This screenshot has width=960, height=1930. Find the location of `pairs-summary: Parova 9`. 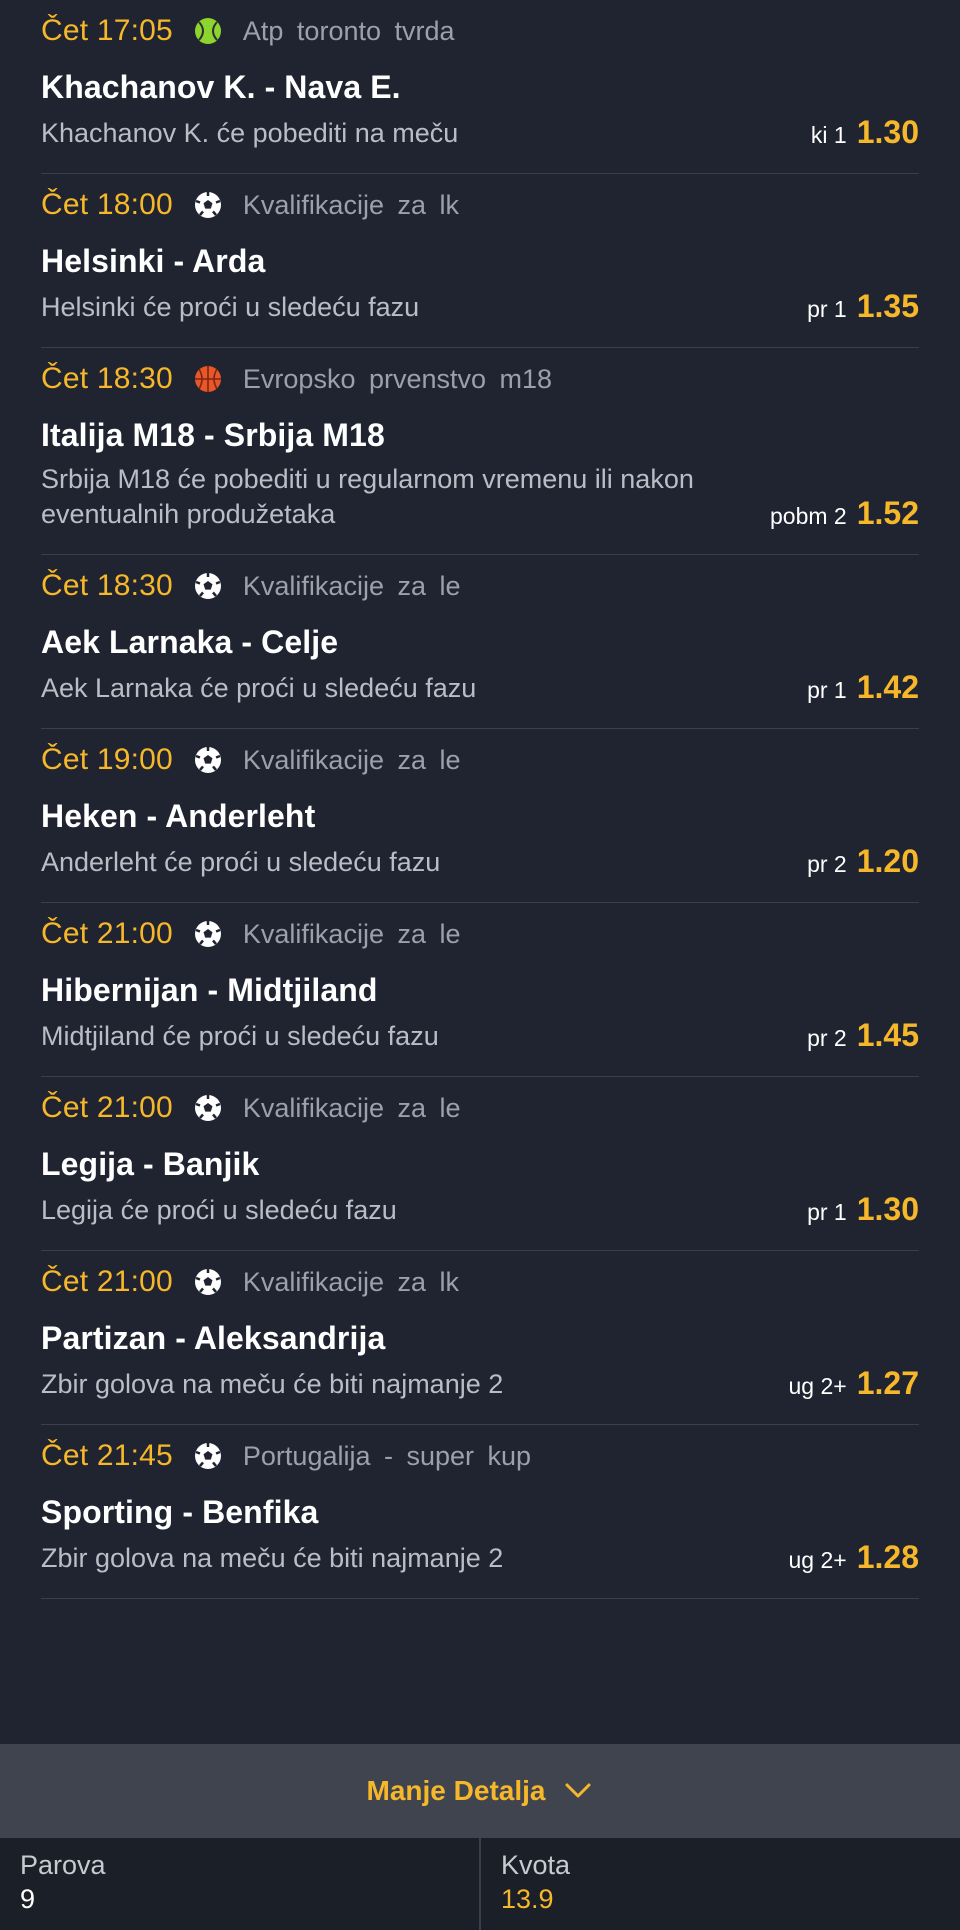

pairs-summary: Parova 9 is located at coordinates (239, 1884).